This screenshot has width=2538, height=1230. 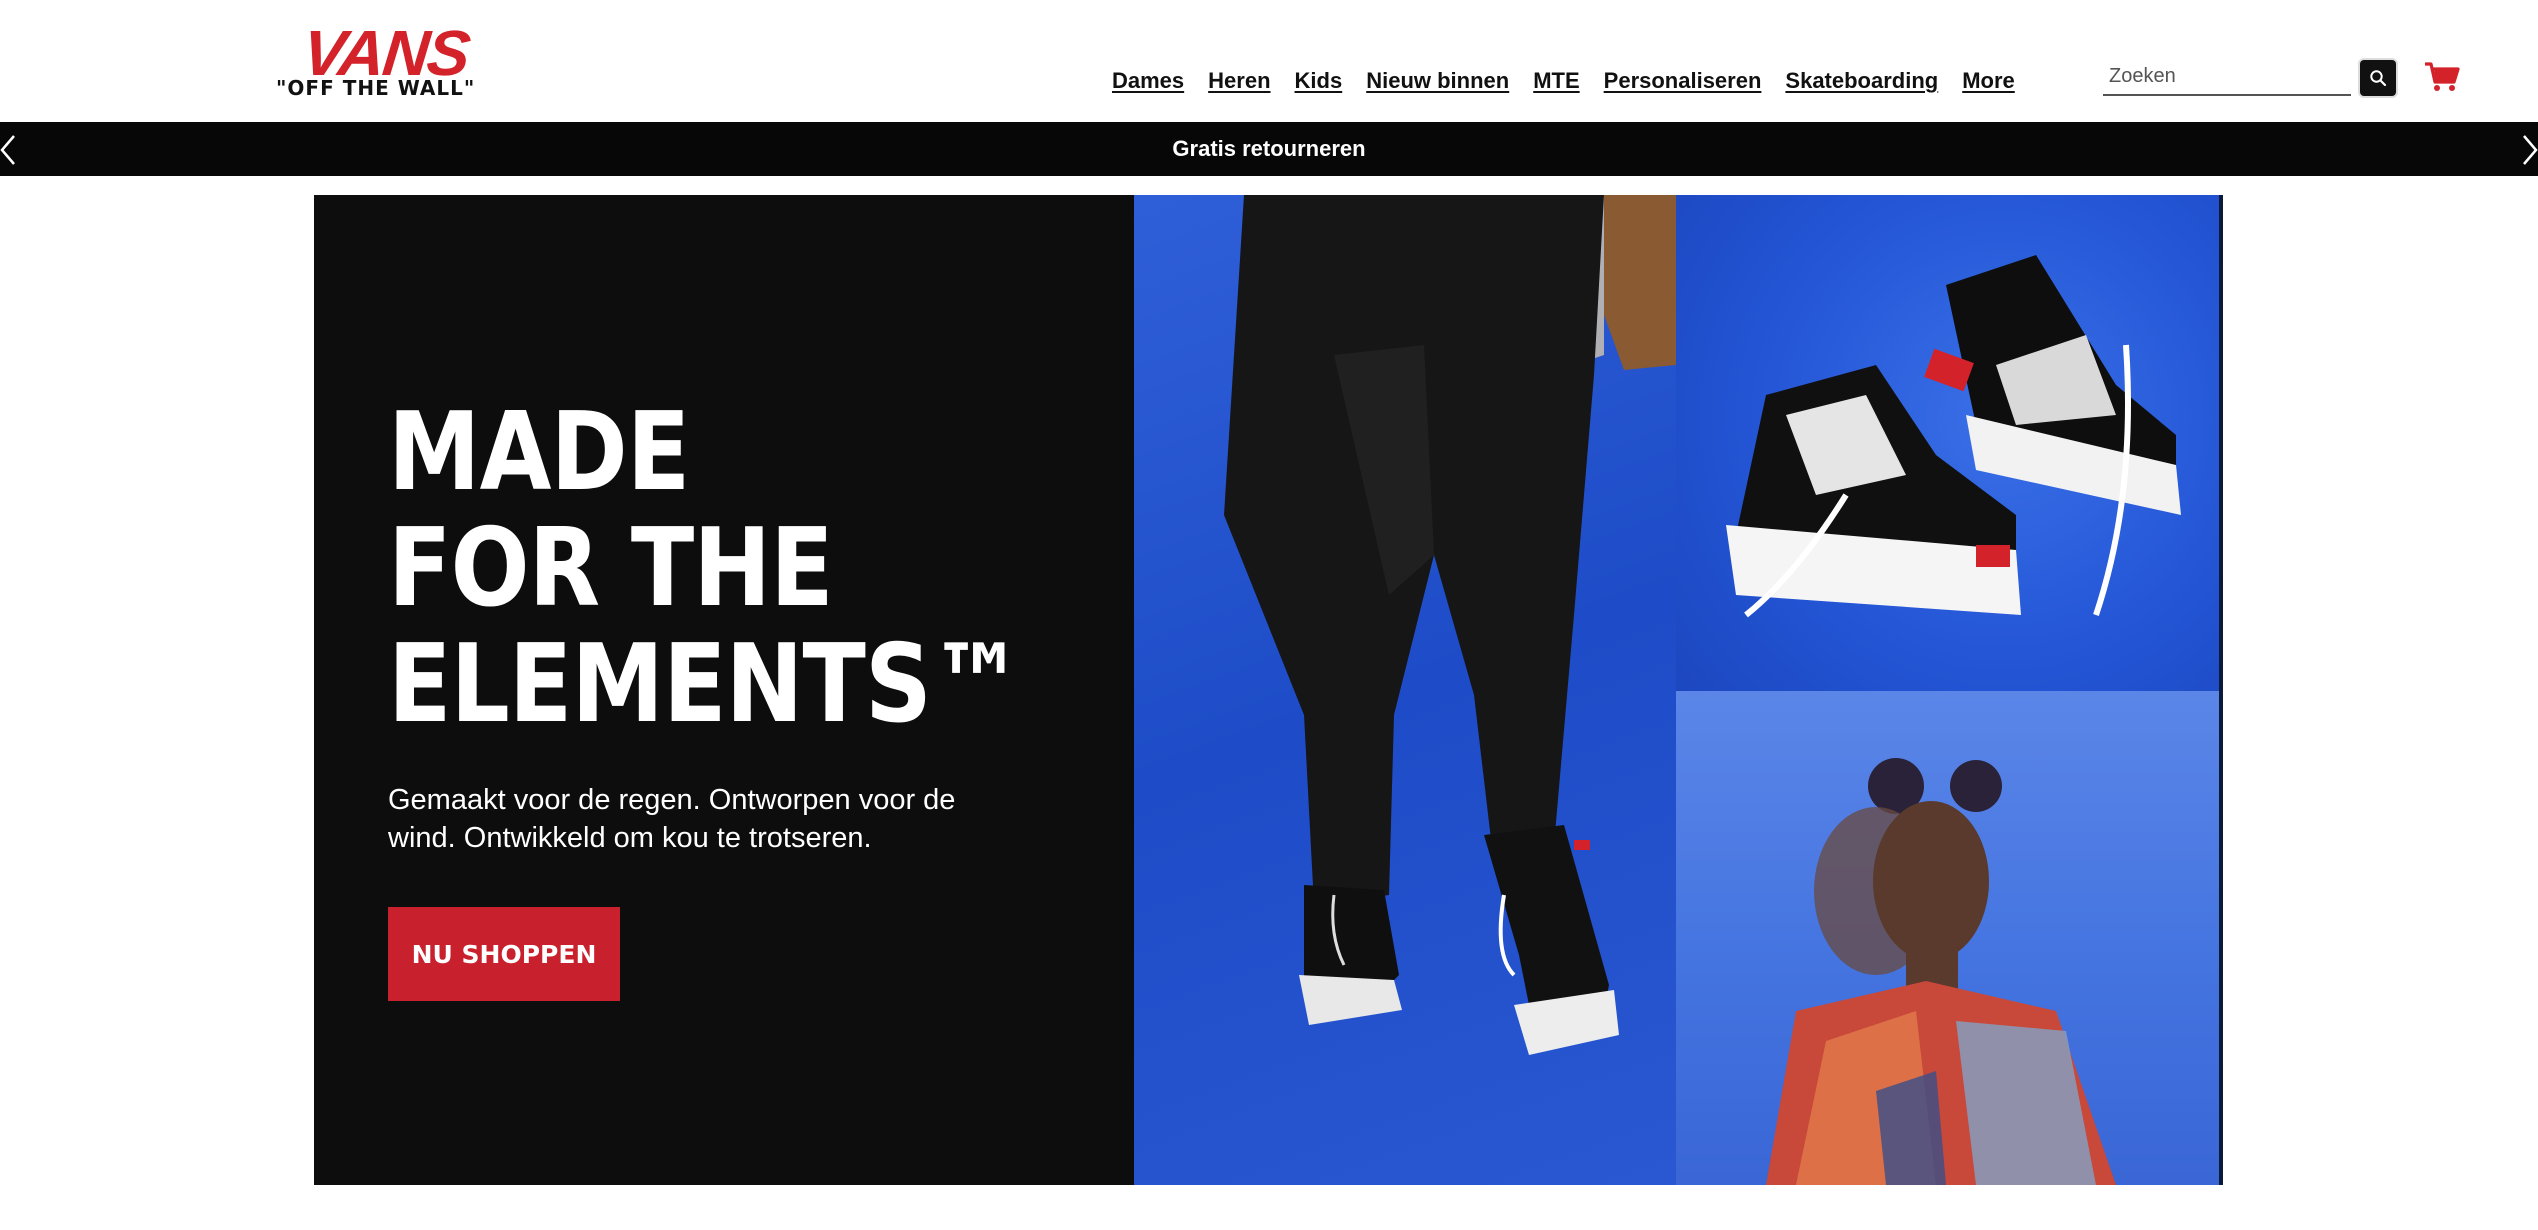 What do you see at coordinates (1988, 83) in the screenshot?
I see `nav-item-more: More` at bounding box center [1988, 83].